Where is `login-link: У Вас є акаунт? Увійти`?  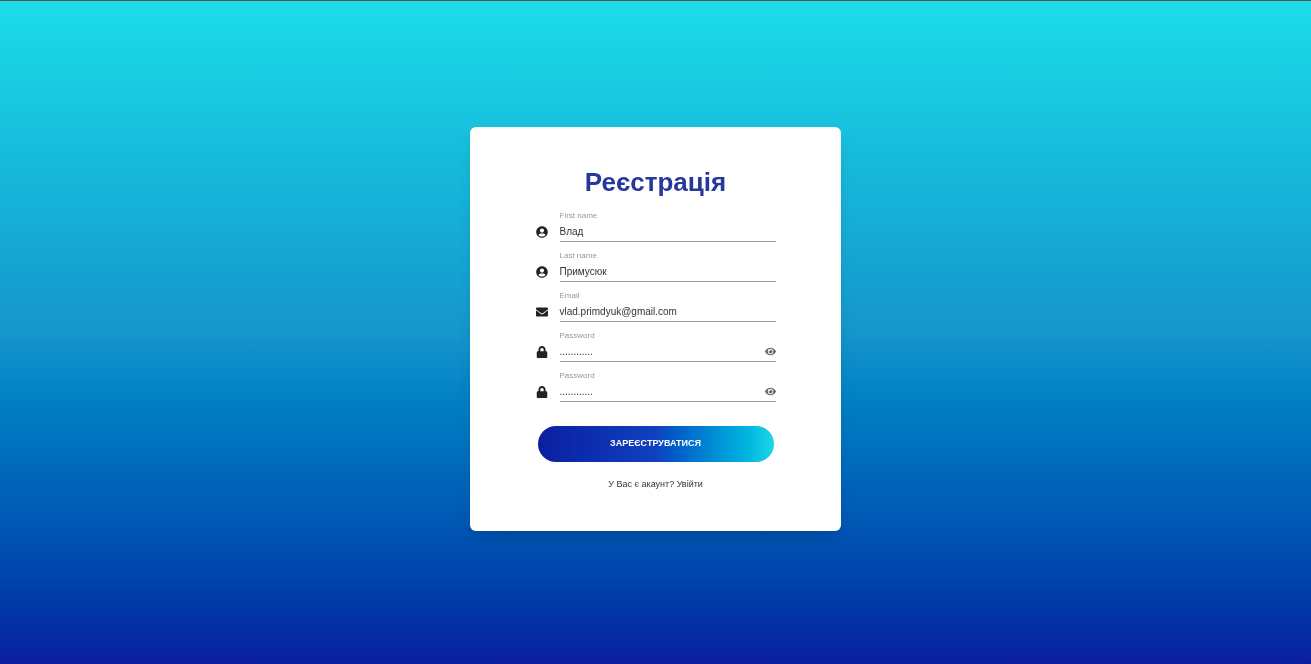
login-link: У Вас є акаунт? Увійти is located at coordinates (655, 484).